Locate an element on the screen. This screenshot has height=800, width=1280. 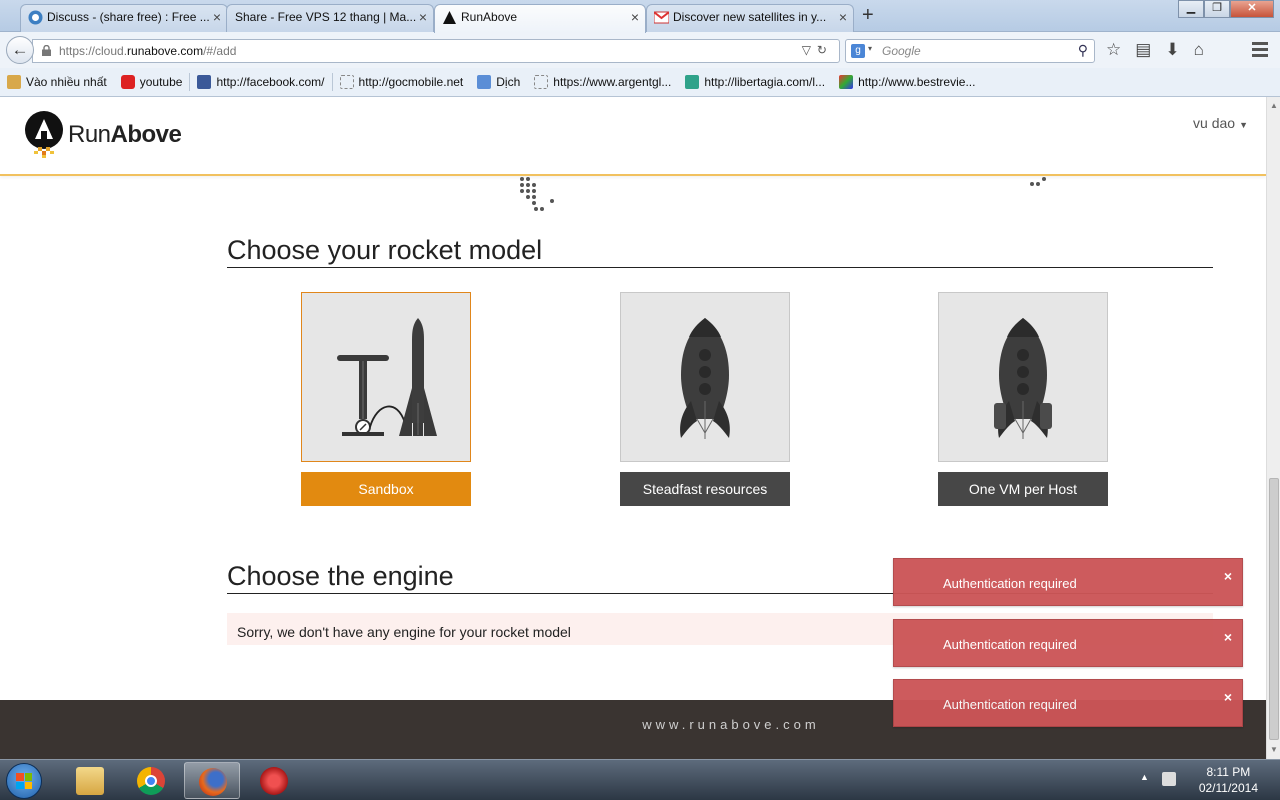
tab-discuss: Discuss - (share free) : Free ... × is located at coordinates (124, 18).